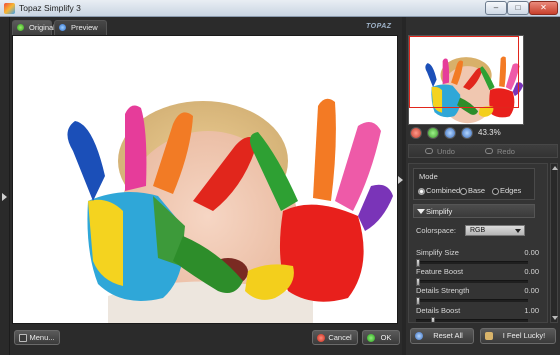 The width and height of the screenshot is (560, 355). Describe the element at coordinates (440, 271) in the screenshot. I see `slider-label: Feature Boost` at that location.